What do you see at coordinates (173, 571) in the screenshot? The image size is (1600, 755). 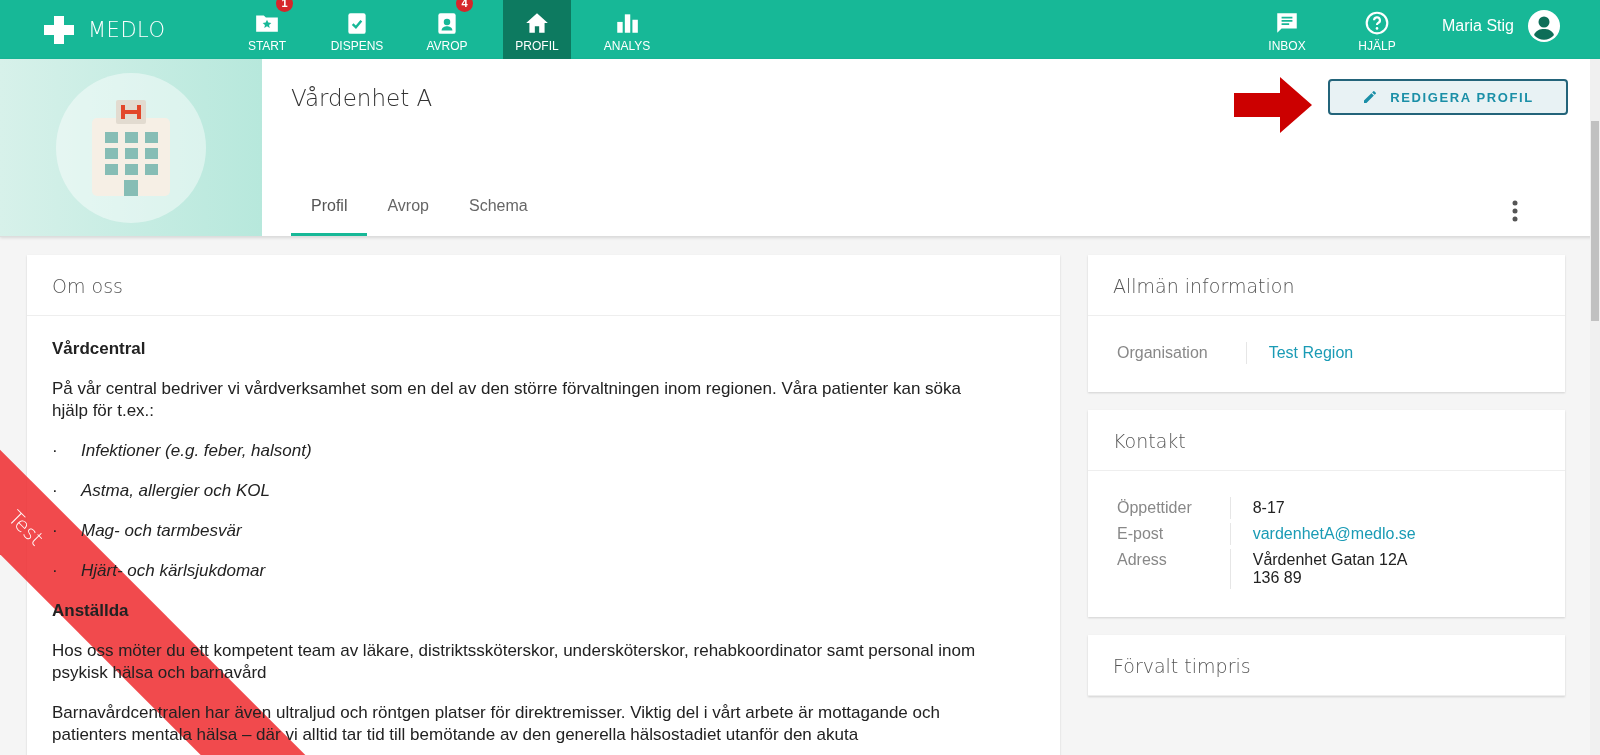 I see `list-item: Hjärt- och kärlsjukdomar` at bounding box center [173, 571].